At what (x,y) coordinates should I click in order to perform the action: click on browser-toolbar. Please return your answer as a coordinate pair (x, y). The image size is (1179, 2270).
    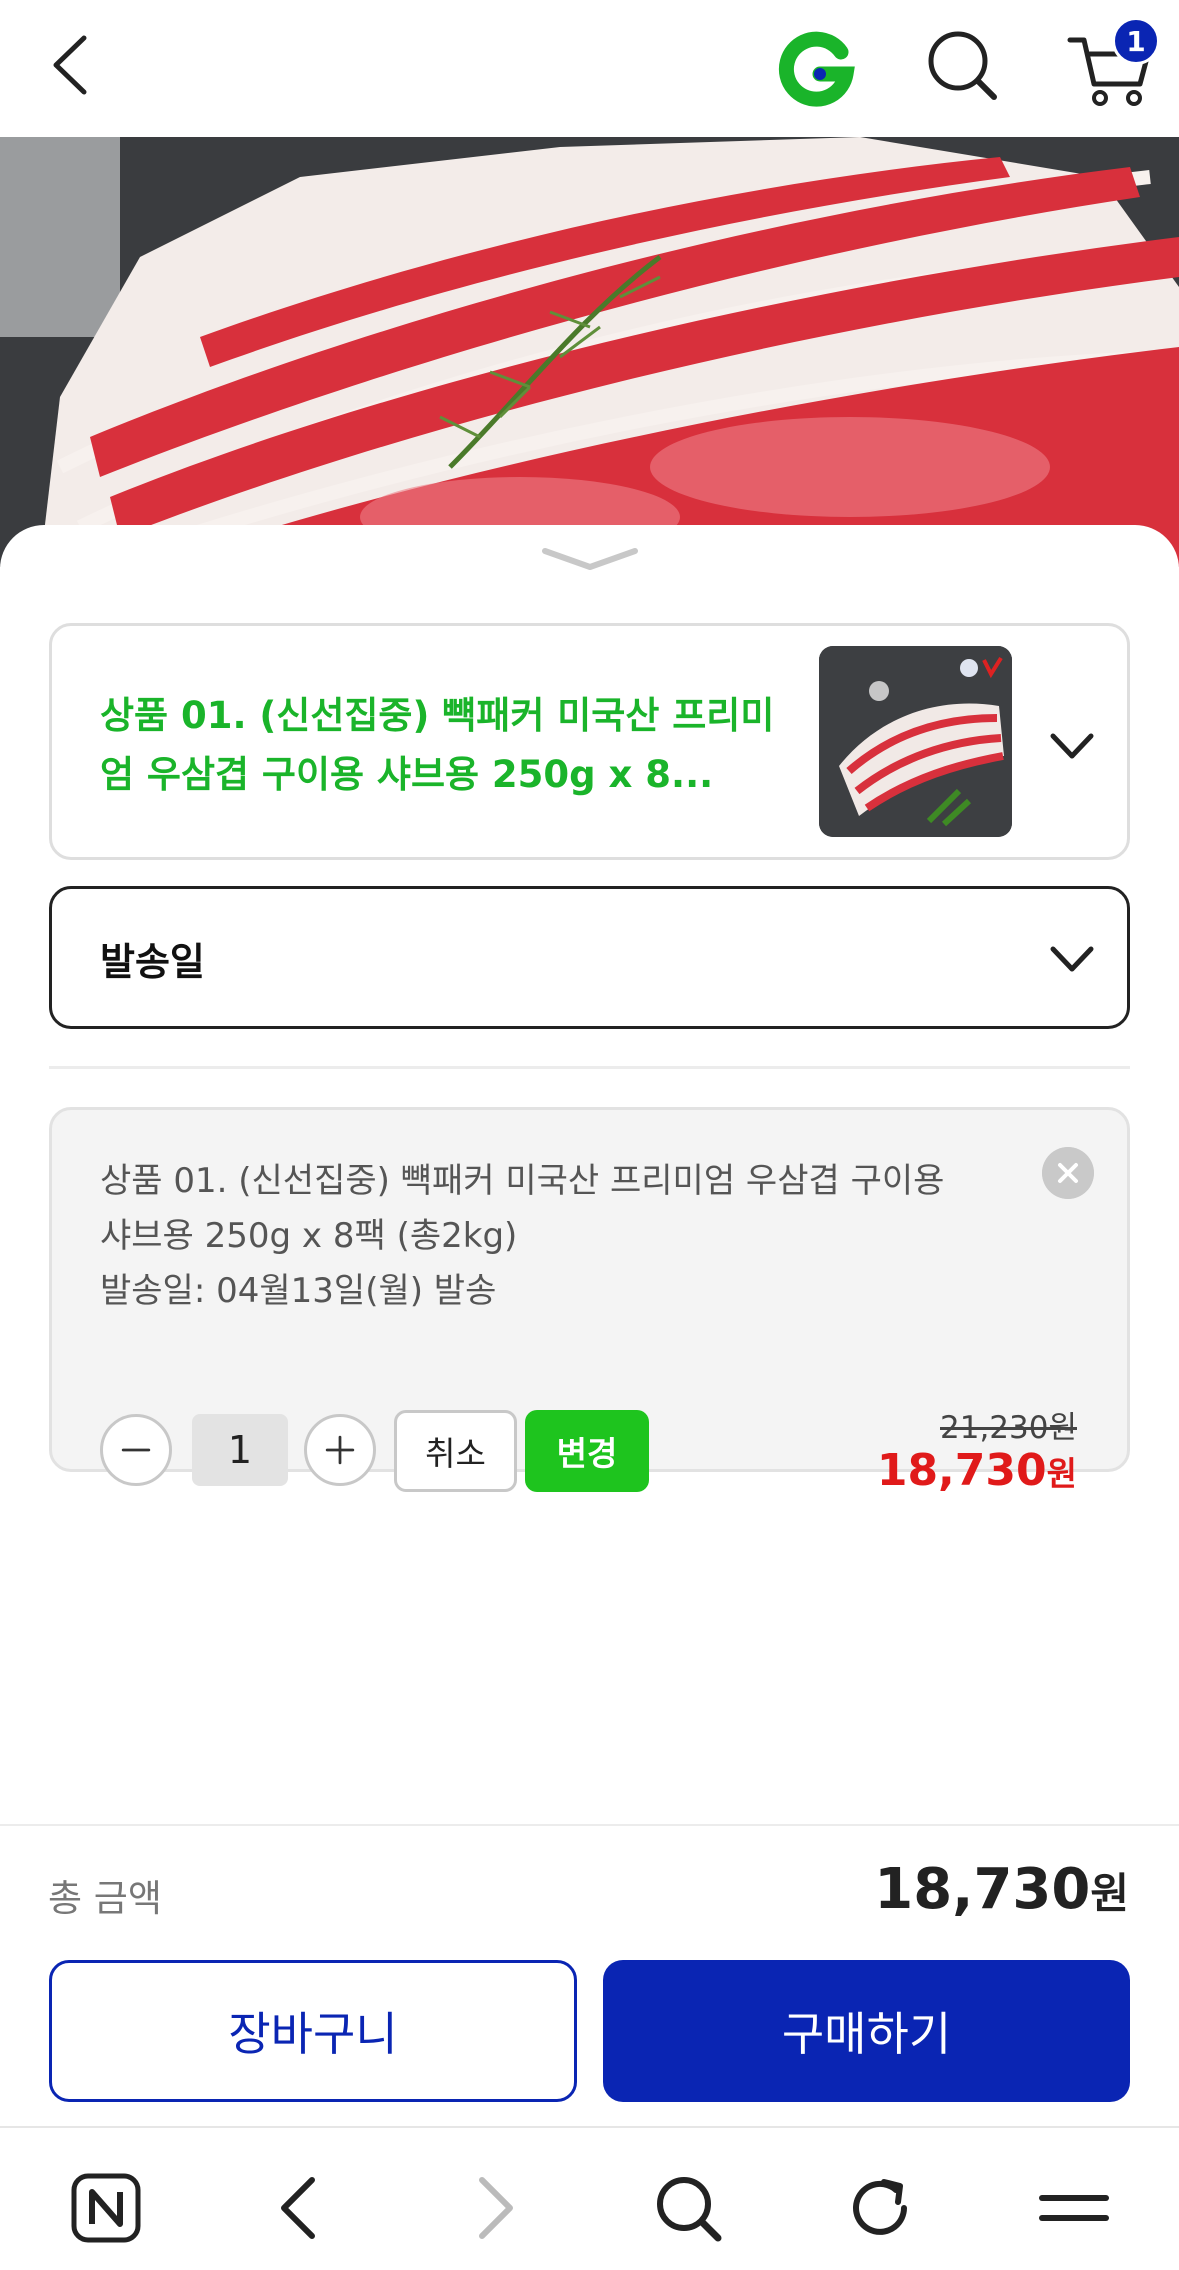
    Looking at the image, I should click on (589, 2198).